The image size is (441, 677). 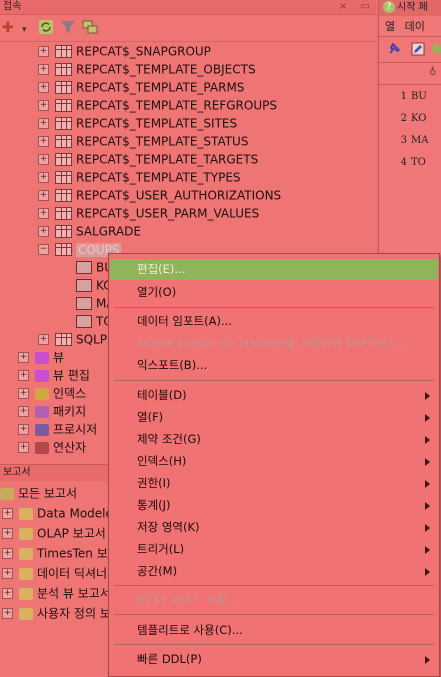 What do you see at coordinates (365, 6) in the screenshot?
I see `minimize-icon: ▭` at bounding box center [365, 6].